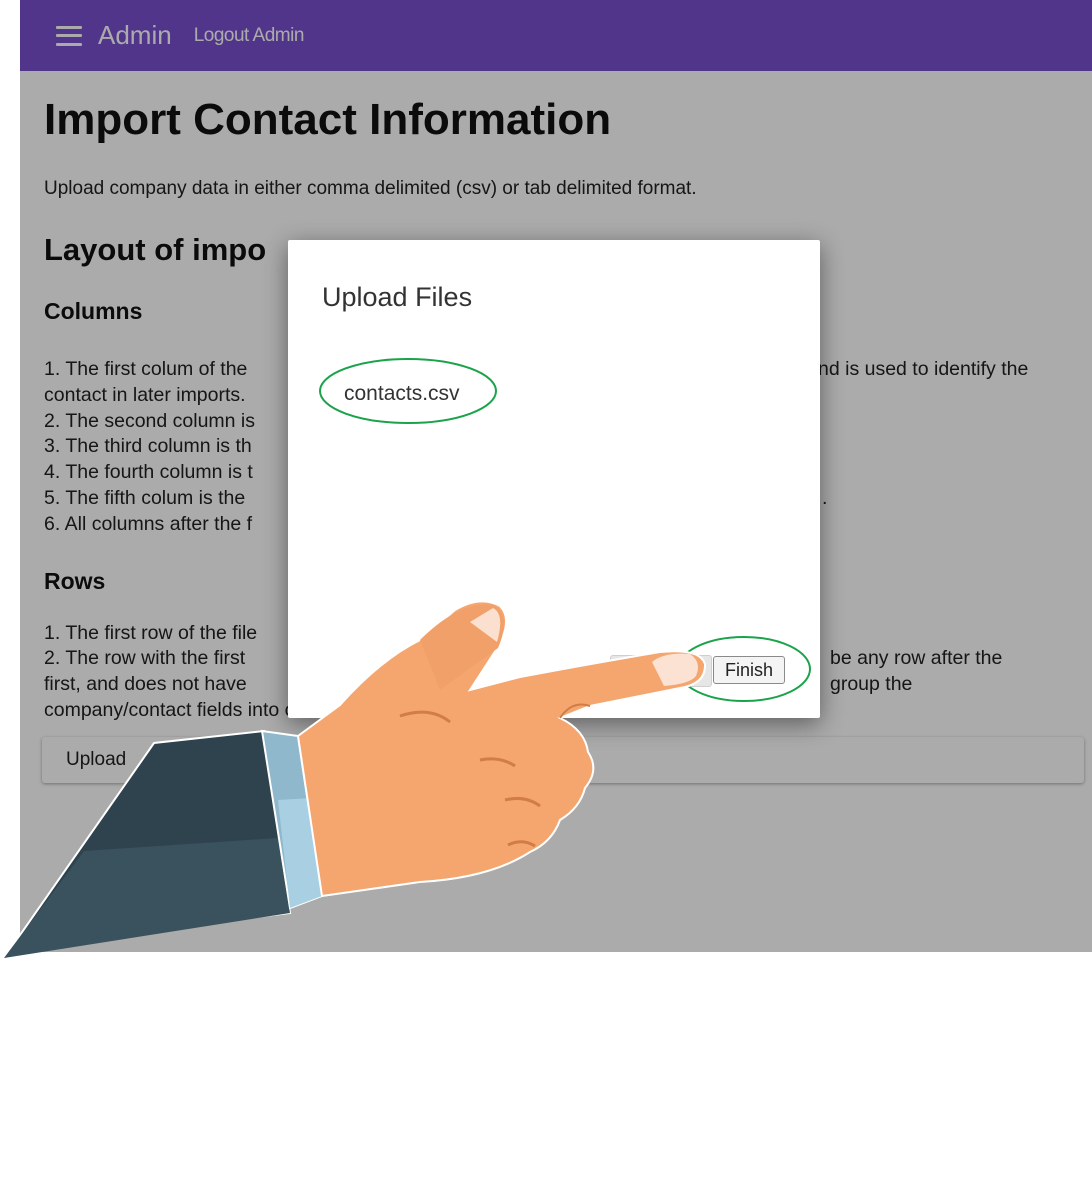  Describe the element at coordinates (408, 391) in the screenshot. I see `file-highlight-circle` at that location.